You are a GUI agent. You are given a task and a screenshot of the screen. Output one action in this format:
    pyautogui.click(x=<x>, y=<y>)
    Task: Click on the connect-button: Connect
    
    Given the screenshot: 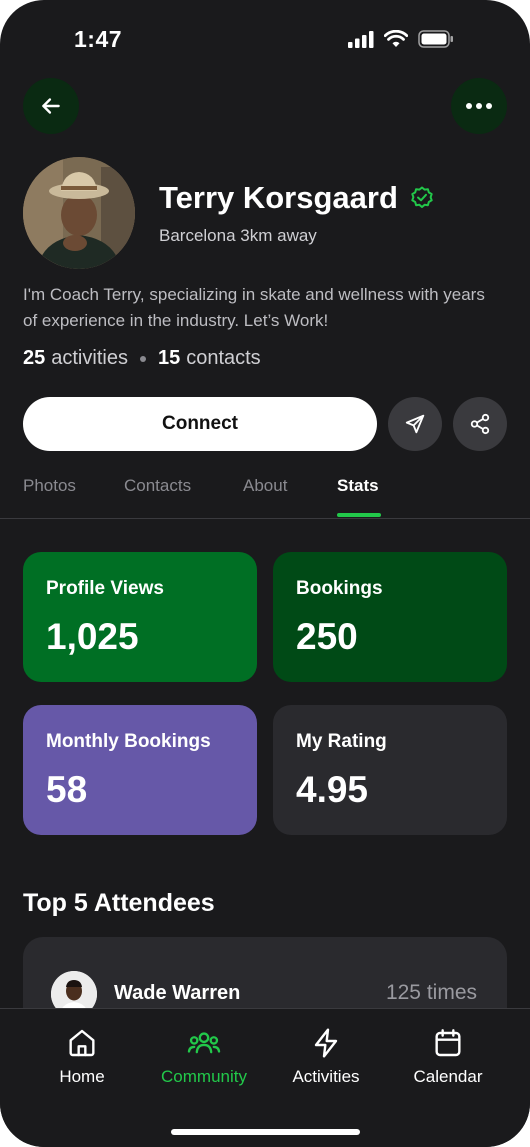 What is the action you would take?
    pyautogui.click(x=200, y=424)
    